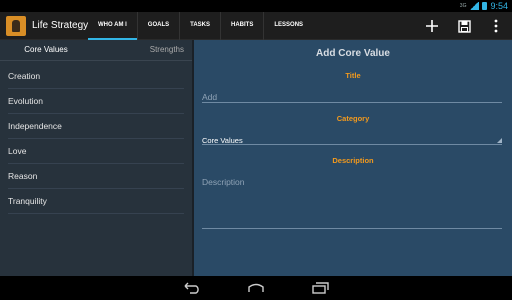  Describe the element at coordinates (96, 151) in the screenshot. I see `list-item: Love` at that location.